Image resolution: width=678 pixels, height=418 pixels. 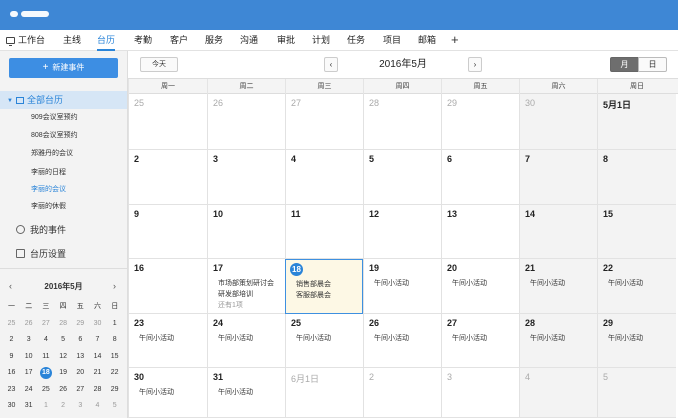 What do you see at coordinates (45, 323) in the screenshot?
I see `mini-day: 27` at bounding box center [45, 323].